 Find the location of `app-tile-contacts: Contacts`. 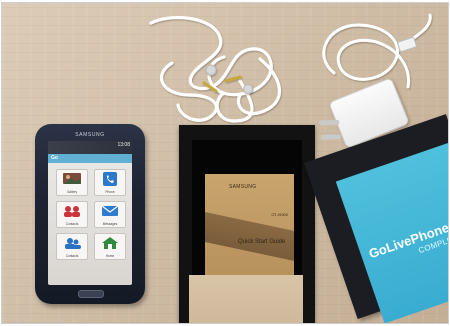

app-tile-contacts: Contacts is located at coordinates (72, 214).